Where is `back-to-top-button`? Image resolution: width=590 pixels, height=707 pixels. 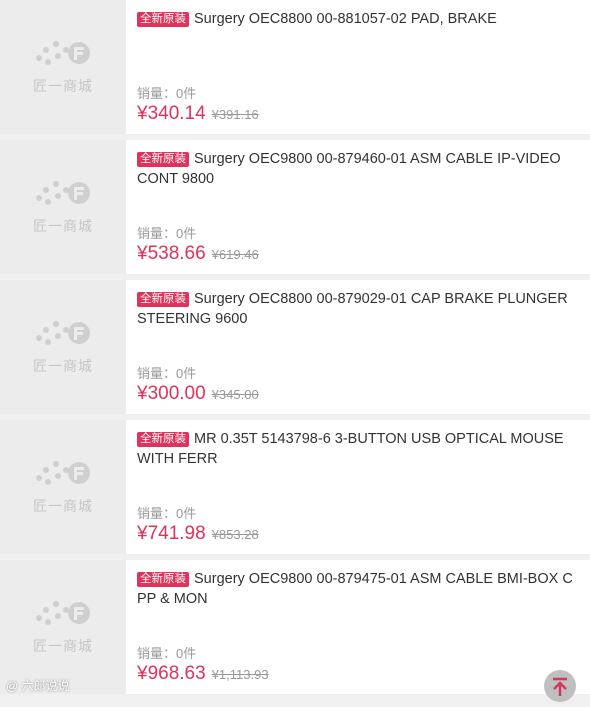 back-to-top-button is located at coordinates (560, 686).